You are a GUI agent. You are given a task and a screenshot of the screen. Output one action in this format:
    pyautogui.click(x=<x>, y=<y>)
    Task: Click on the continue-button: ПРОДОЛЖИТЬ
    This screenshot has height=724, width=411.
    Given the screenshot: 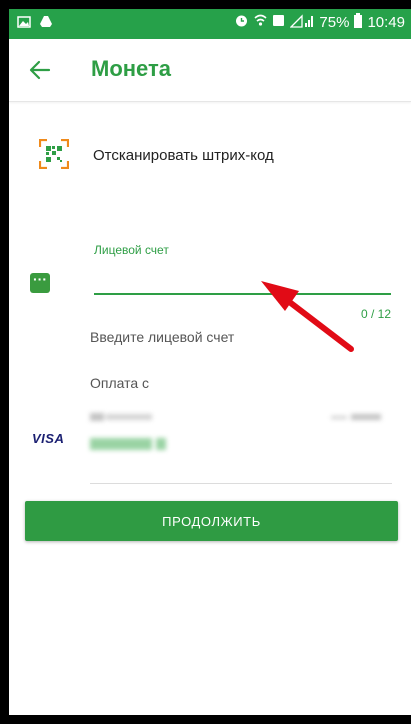 What is the action you would take?
    pyautogui.click(x=211, y=521)
    